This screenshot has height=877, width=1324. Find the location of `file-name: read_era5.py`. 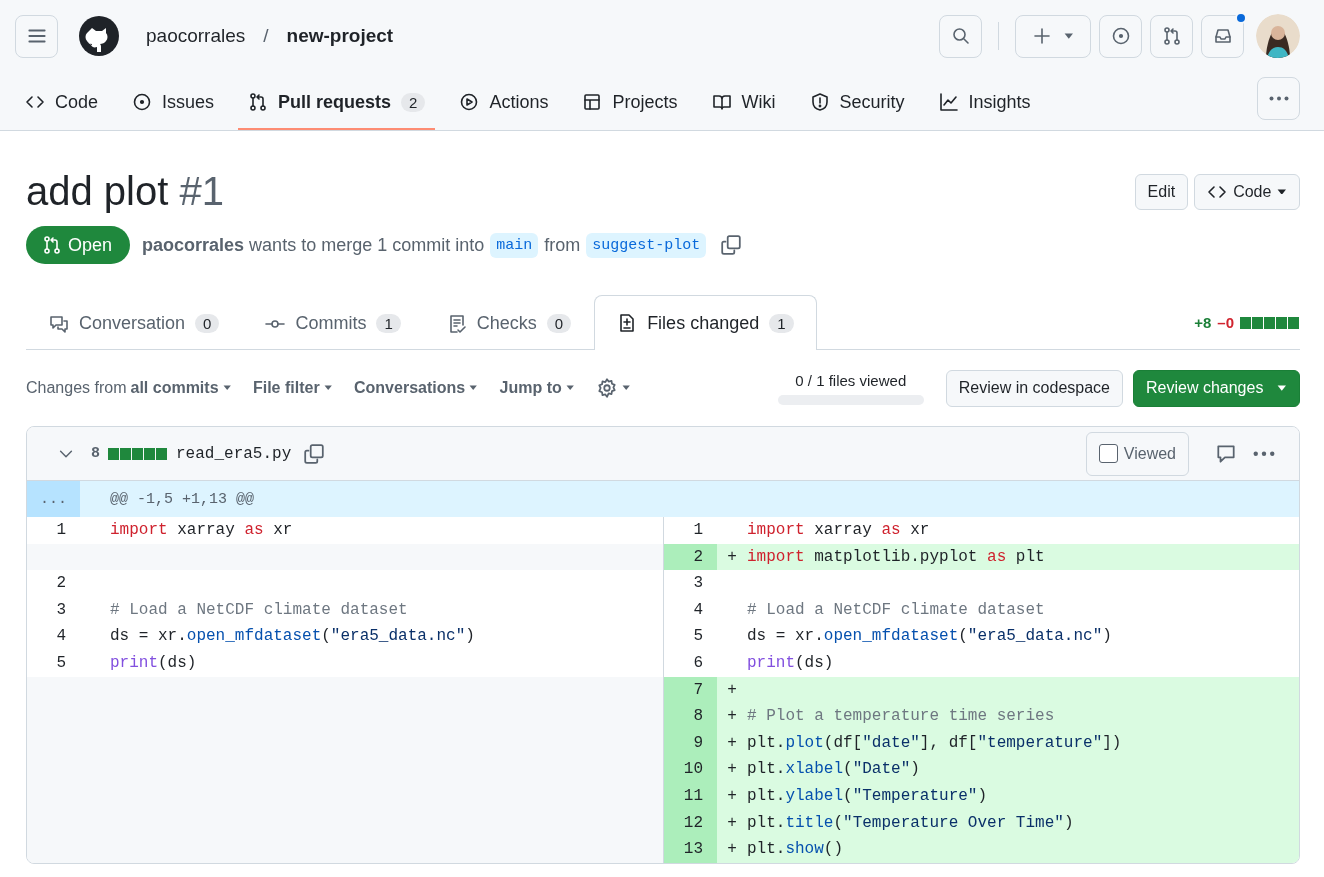

file-name: read_era5.py is located at coordinates (234, 453).